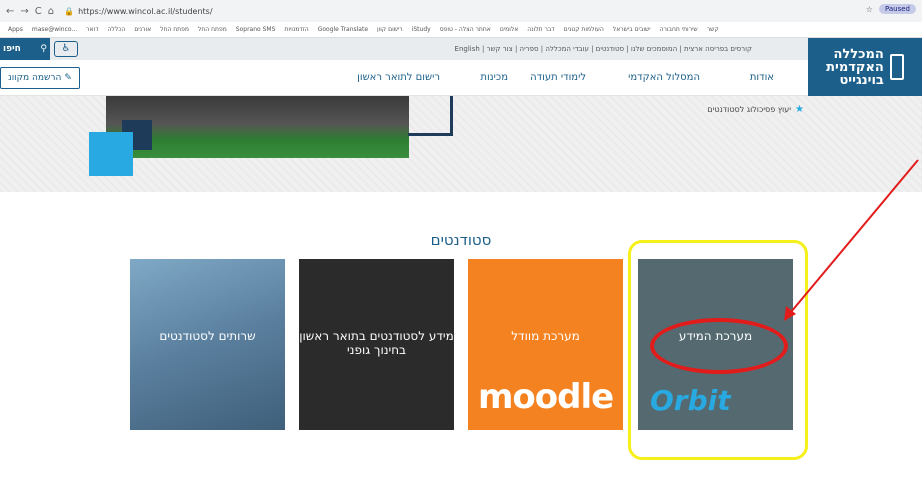  I want to click on accessibility-icon: ♿, so click(66, 49).